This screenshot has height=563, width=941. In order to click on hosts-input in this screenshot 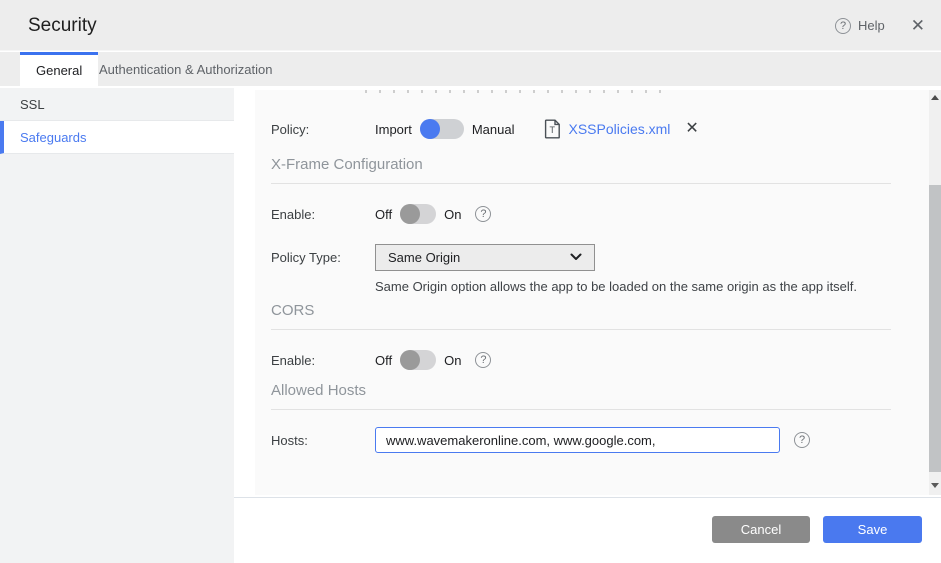, I will do `click(577, 440)`.